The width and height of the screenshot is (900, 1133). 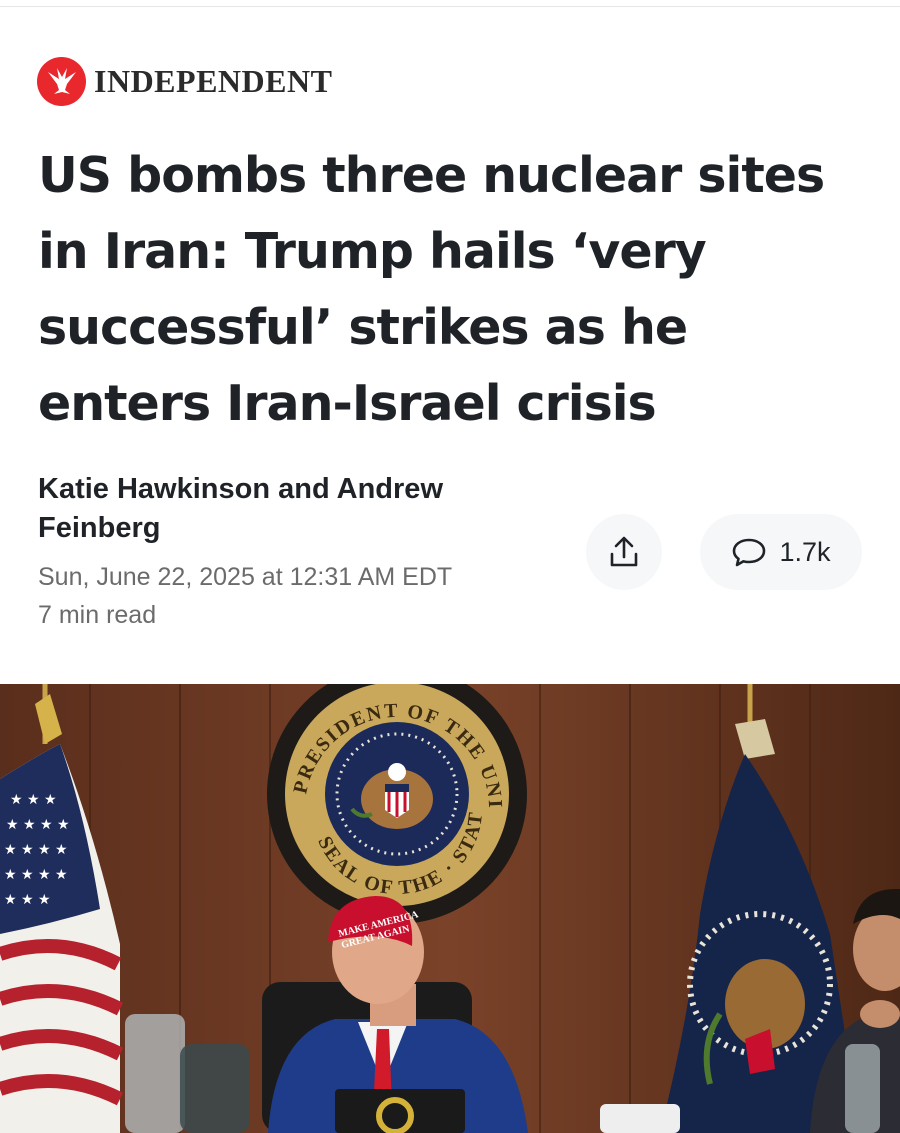 I want to click on headline-line: enters Iran-Israel crisis, so click(x=347, y=403).